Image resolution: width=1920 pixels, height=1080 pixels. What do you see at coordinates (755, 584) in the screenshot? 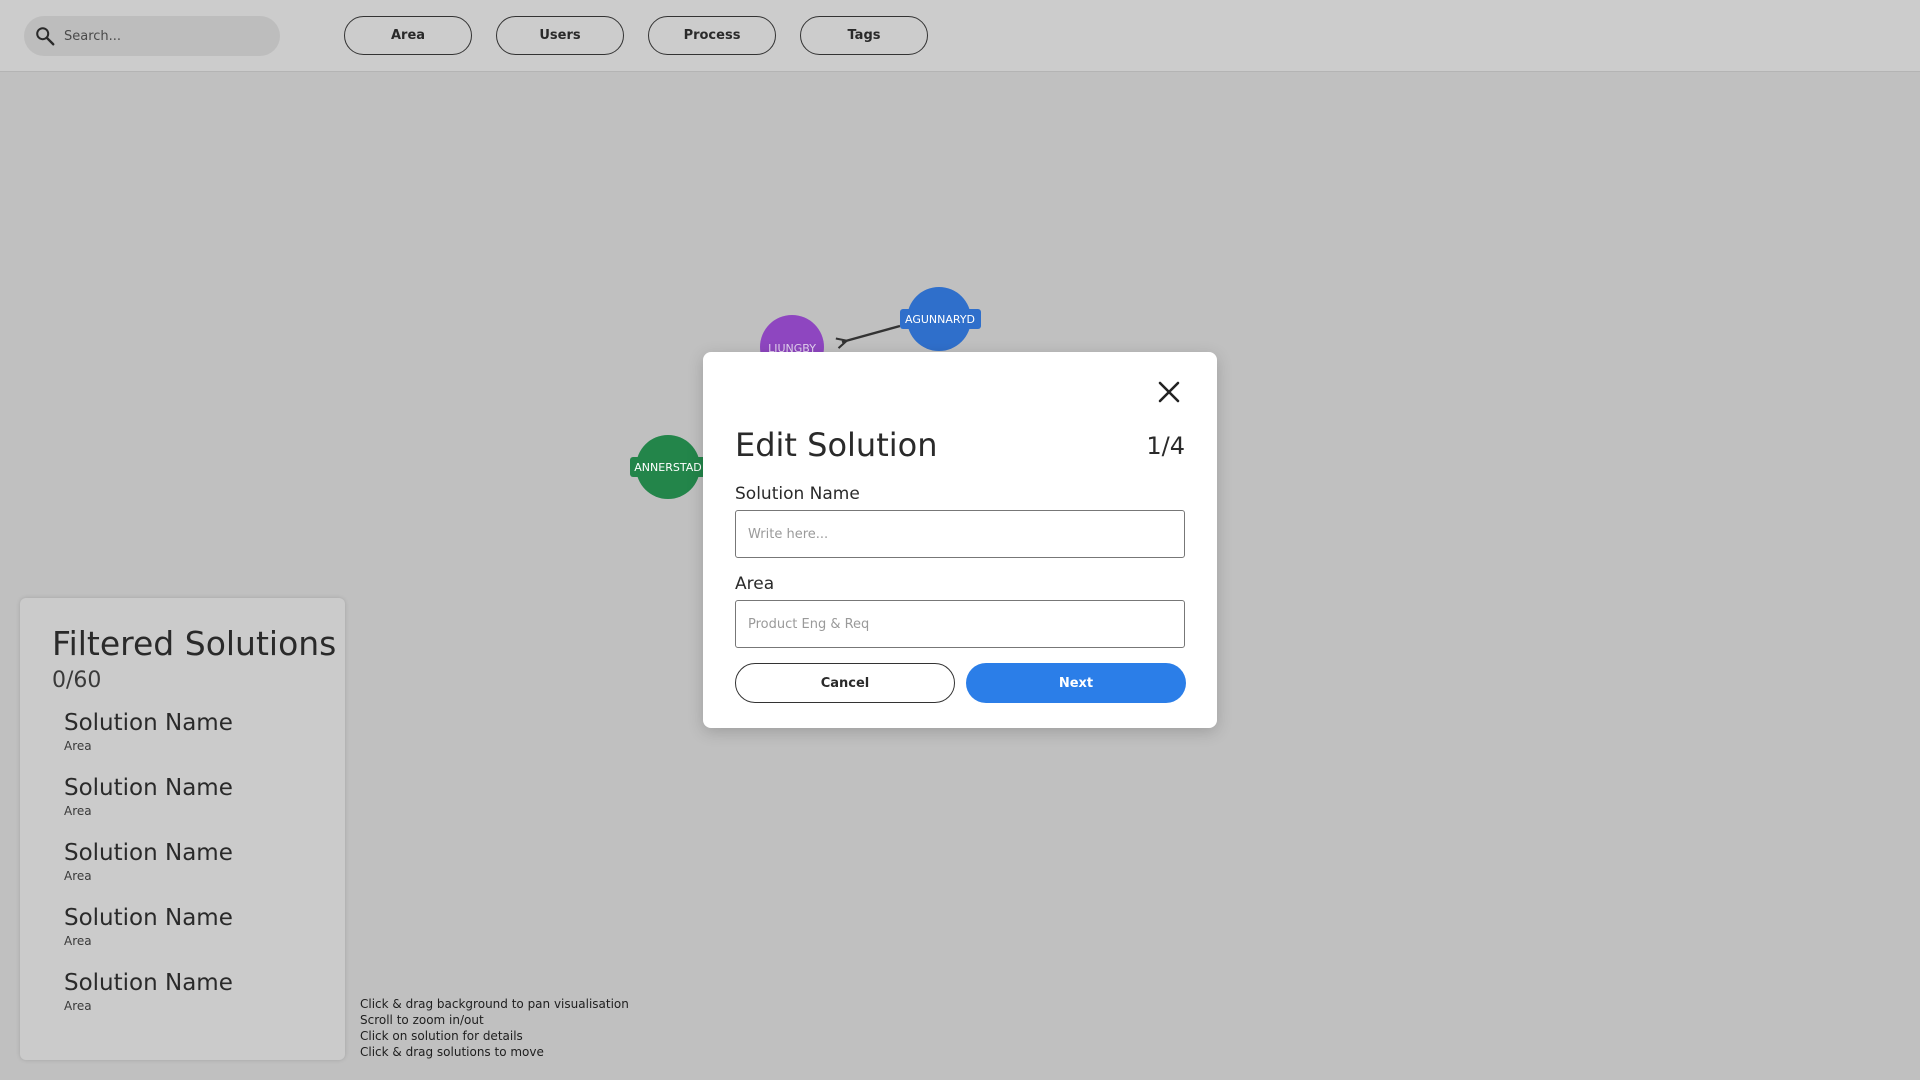
I see `area-label: Area` at bounding box center [755, 584].